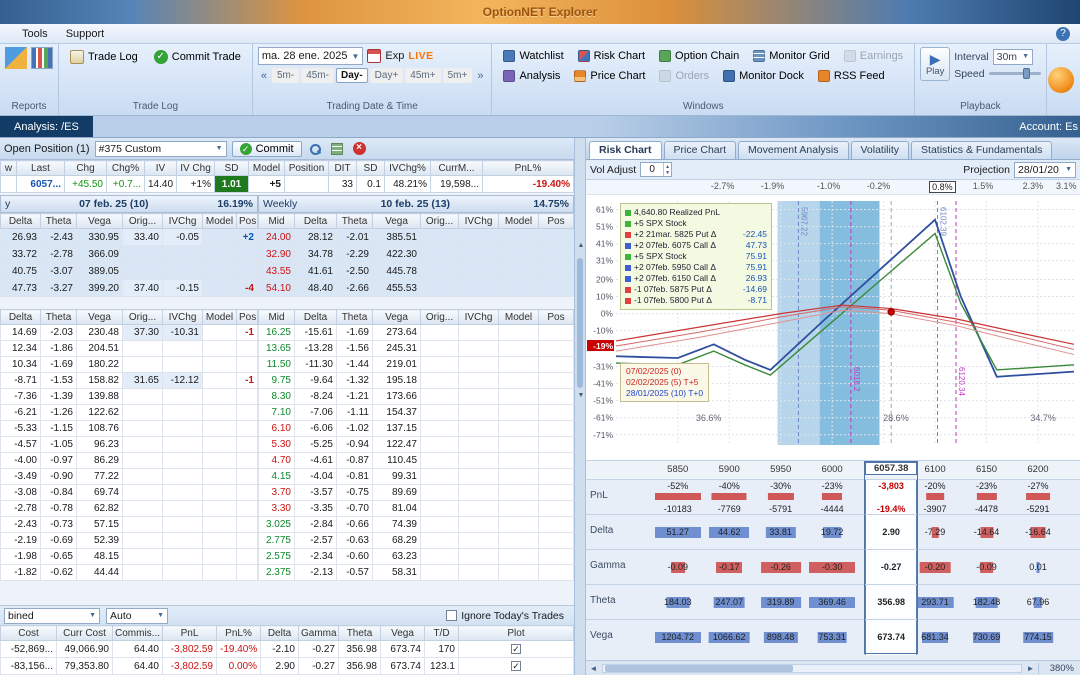  Describe the element at coordinates (129, 556) in the screenshot. I see `table-row: -1.98 -0.65 48.15` at that location.